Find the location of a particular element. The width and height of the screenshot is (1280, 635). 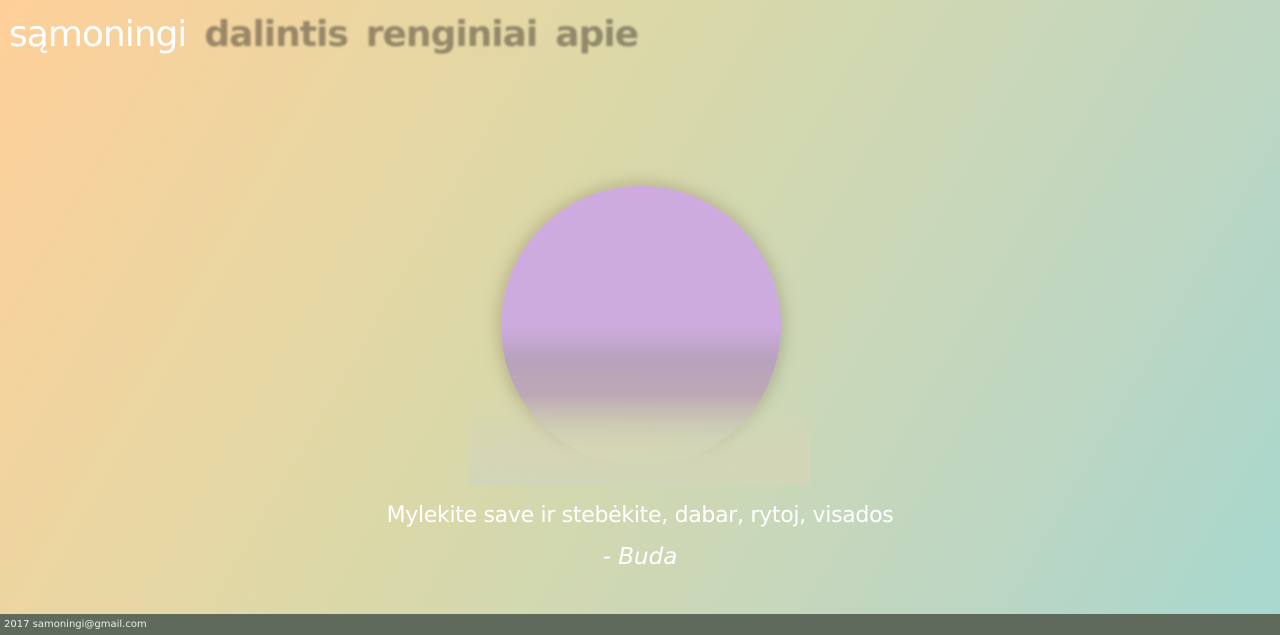

brand-link: sąmoningi is located at coordinates (98, 34).